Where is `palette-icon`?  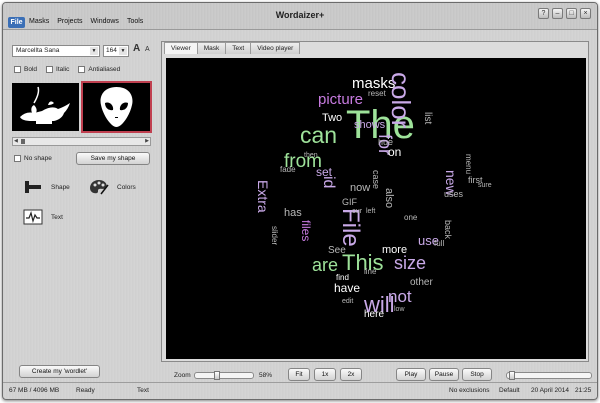
palette-icon is located at coordinates (99, 187).